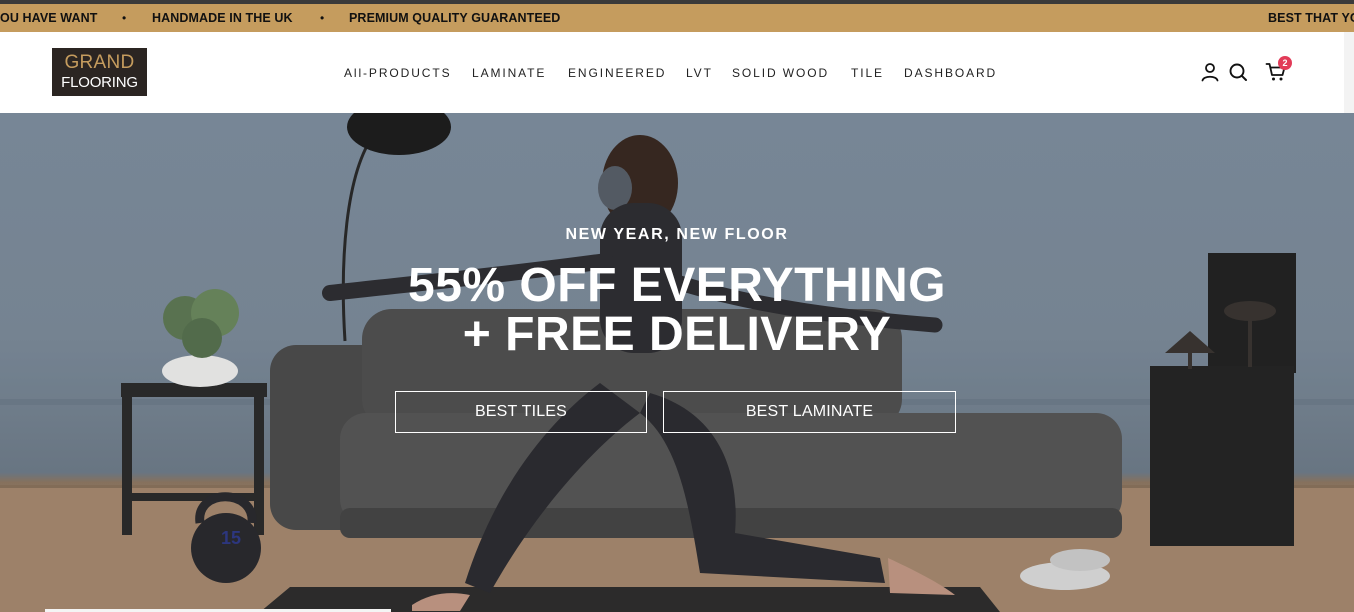 This screenshot has height=612, width=1354. Describe the element at coordinates (1285, 63) in the screenshot. I see `cart-count-badge: 2` at that location.